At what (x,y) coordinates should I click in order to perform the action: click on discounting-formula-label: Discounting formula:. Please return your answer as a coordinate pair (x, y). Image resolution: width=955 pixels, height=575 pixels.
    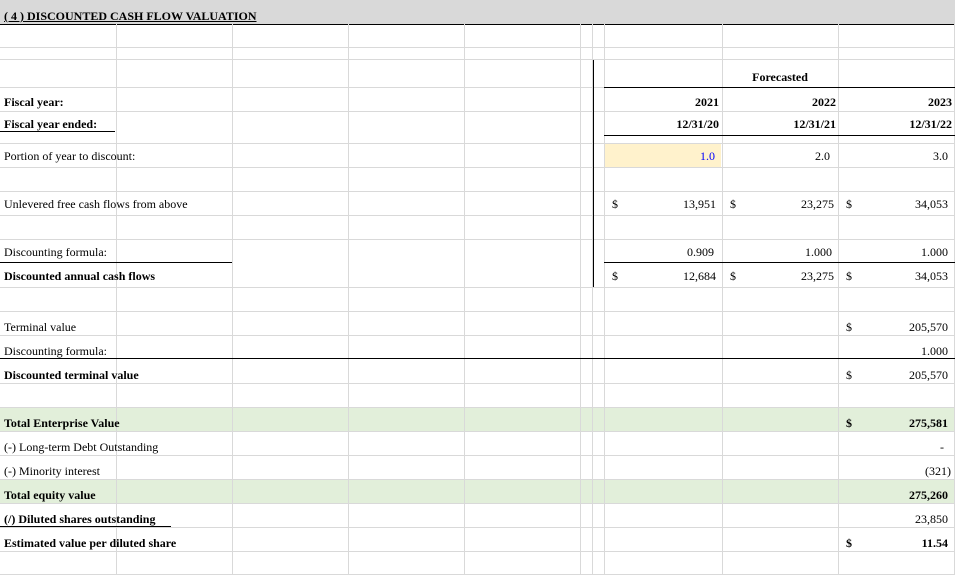
    Looking at the image, I should click on (55, 252).